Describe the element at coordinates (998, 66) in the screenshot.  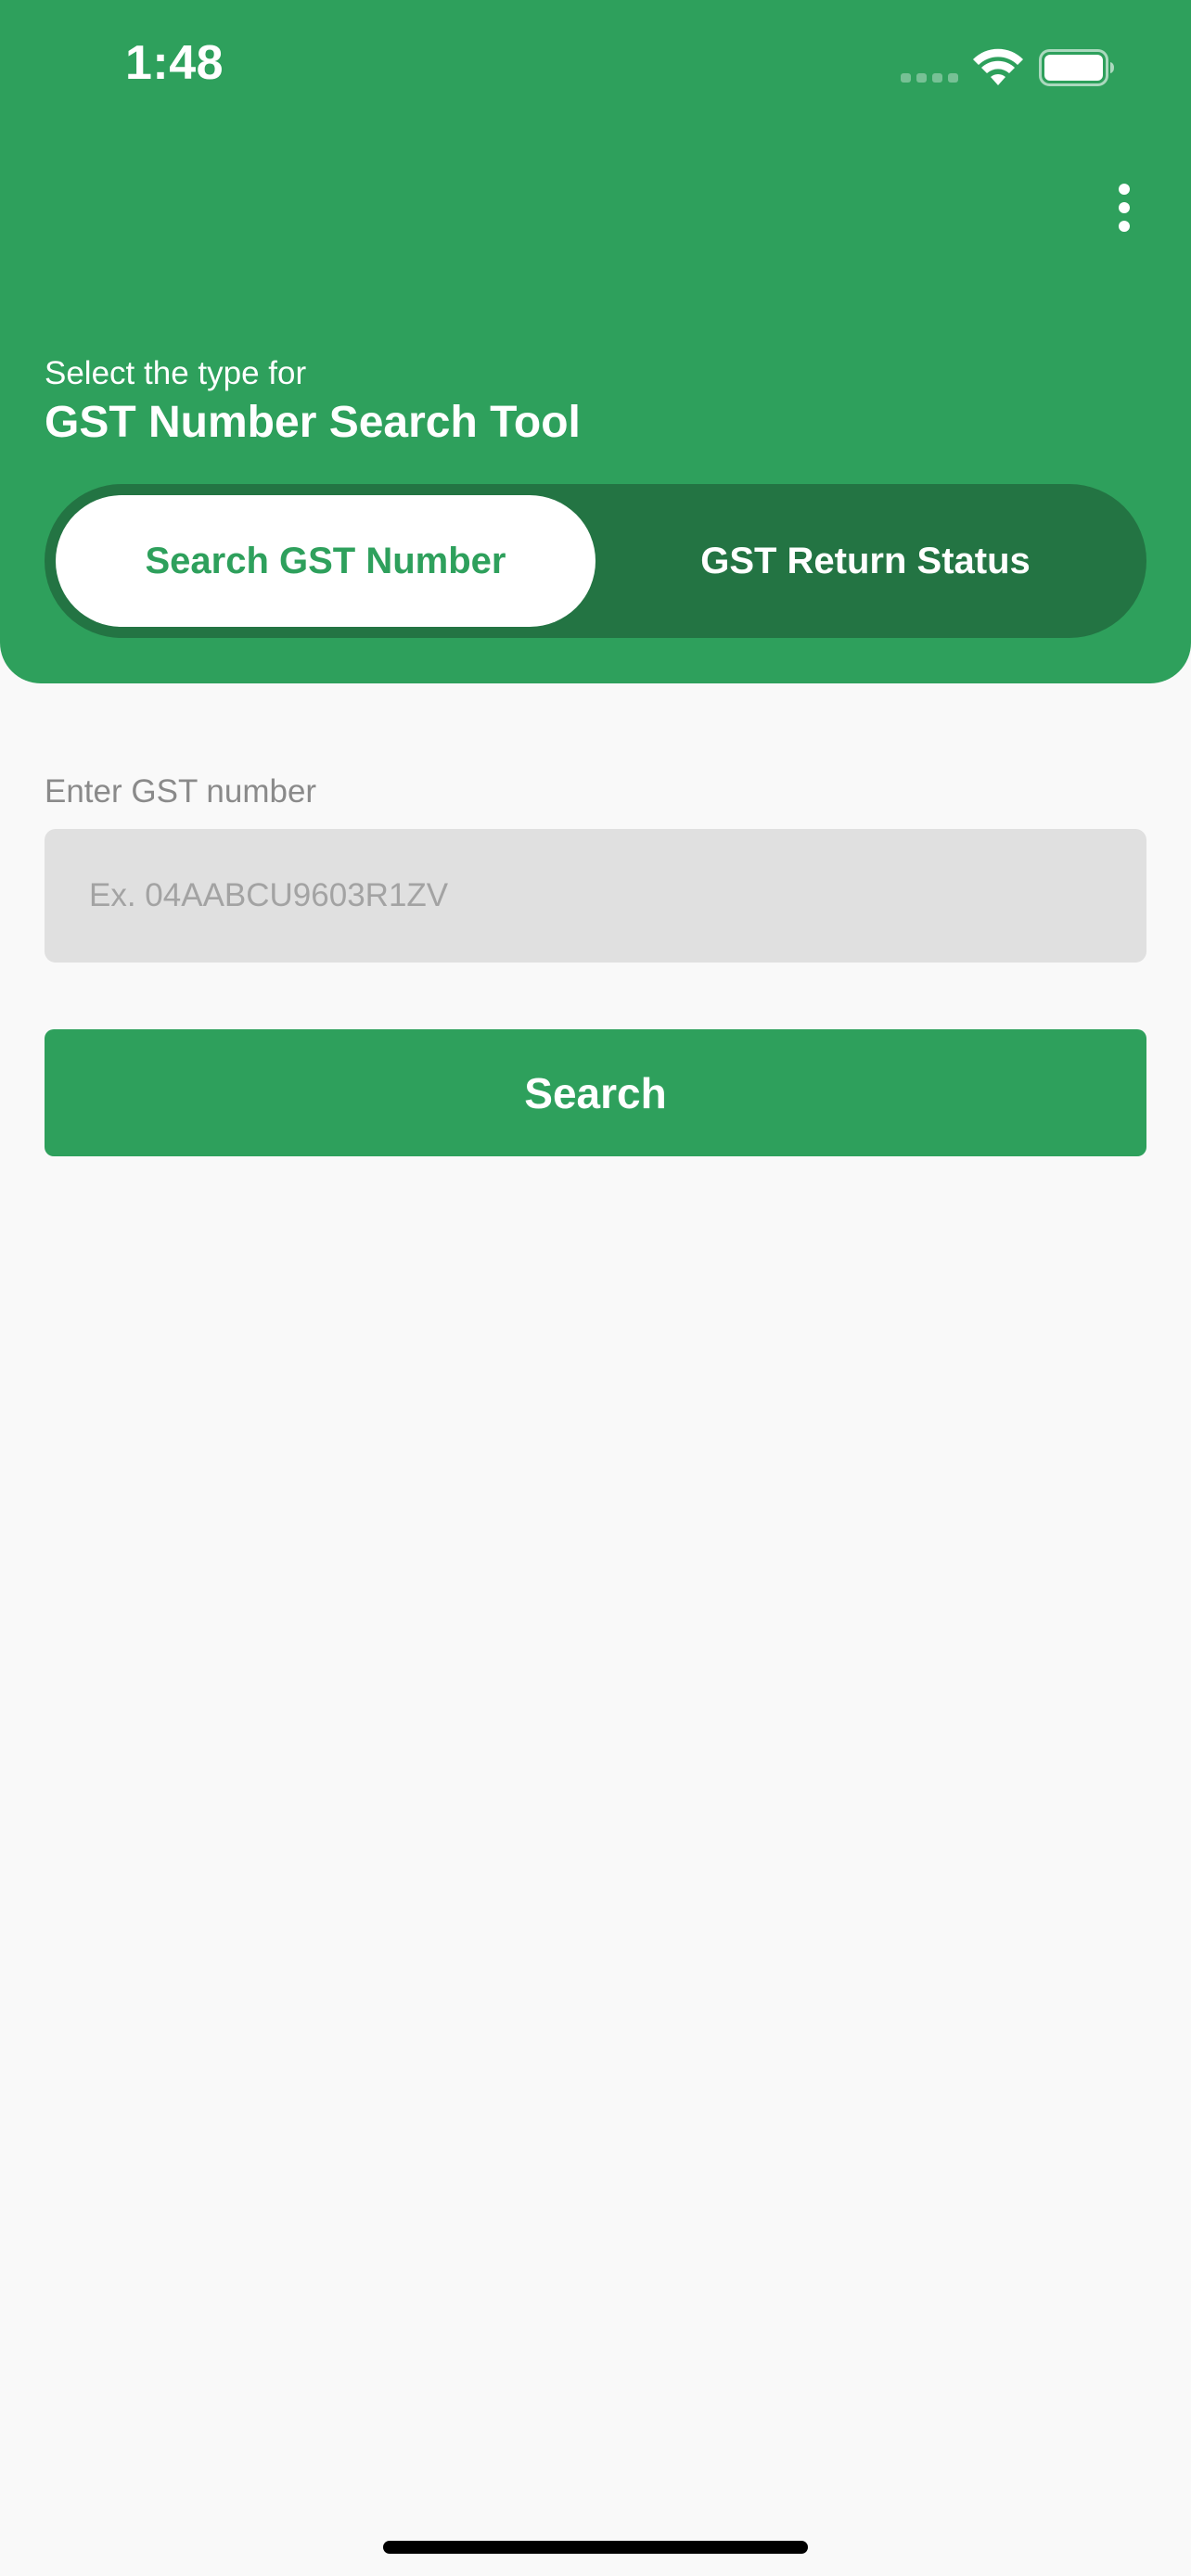
I see `wifi-icon` at that location.